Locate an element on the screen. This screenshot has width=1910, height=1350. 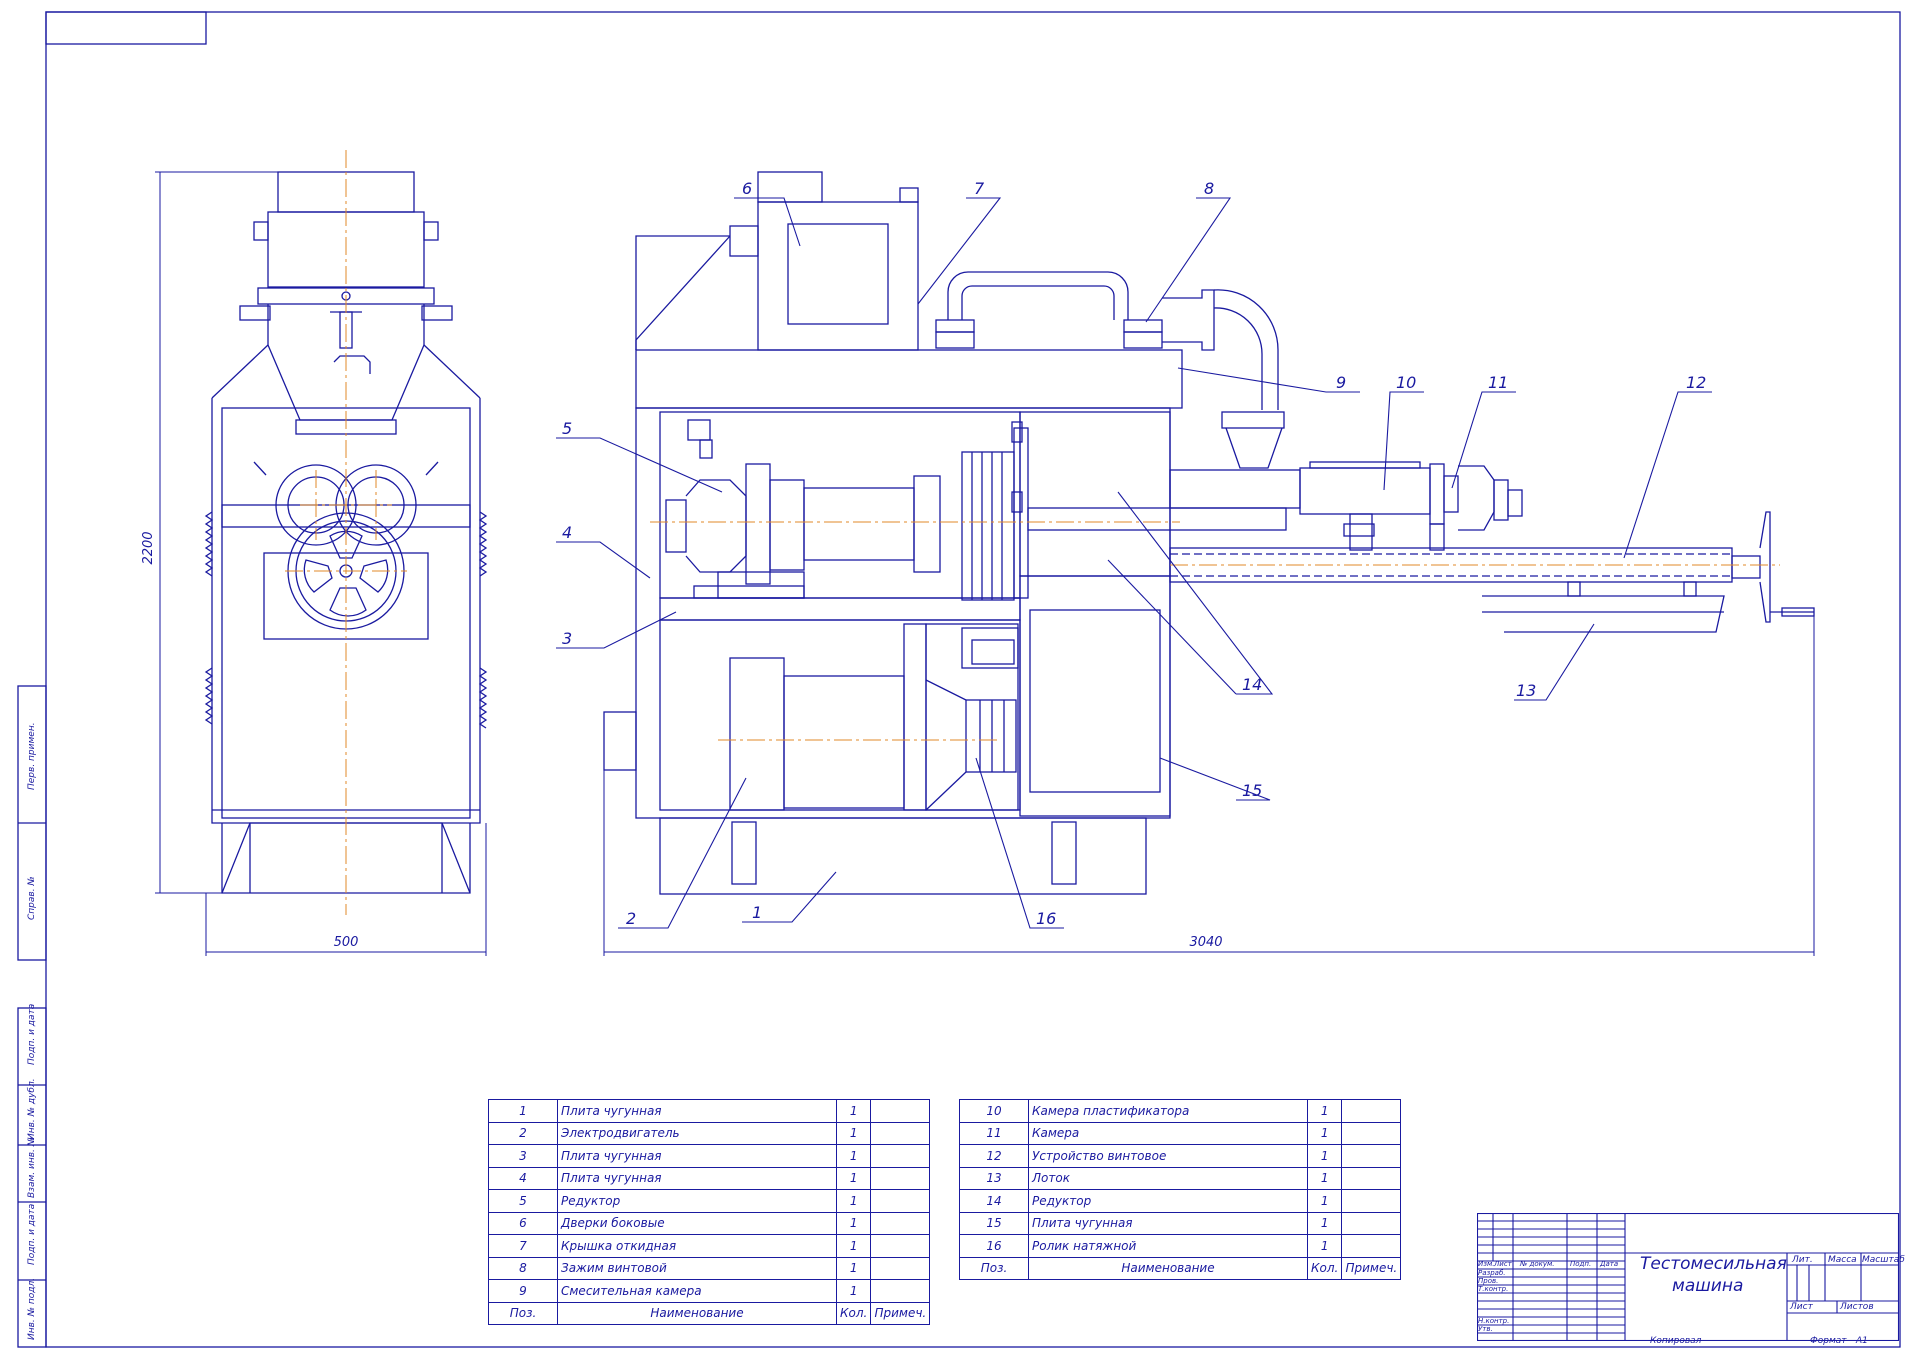
spec-row: 2 Электродвигатель 1 is located at coordinates (709, 1133).